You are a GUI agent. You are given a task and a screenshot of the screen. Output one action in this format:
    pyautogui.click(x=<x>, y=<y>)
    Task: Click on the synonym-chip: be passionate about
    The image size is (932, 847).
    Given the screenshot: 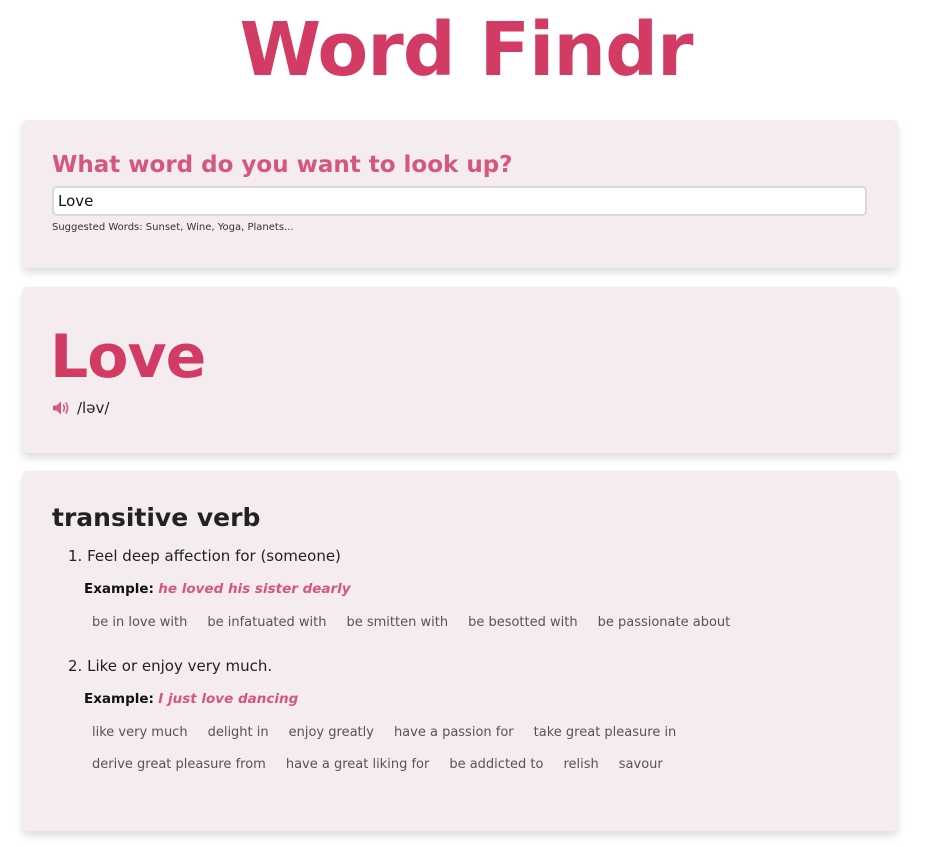 What is the action you would take?
    pyautogui.click(x=664, y=623)
    